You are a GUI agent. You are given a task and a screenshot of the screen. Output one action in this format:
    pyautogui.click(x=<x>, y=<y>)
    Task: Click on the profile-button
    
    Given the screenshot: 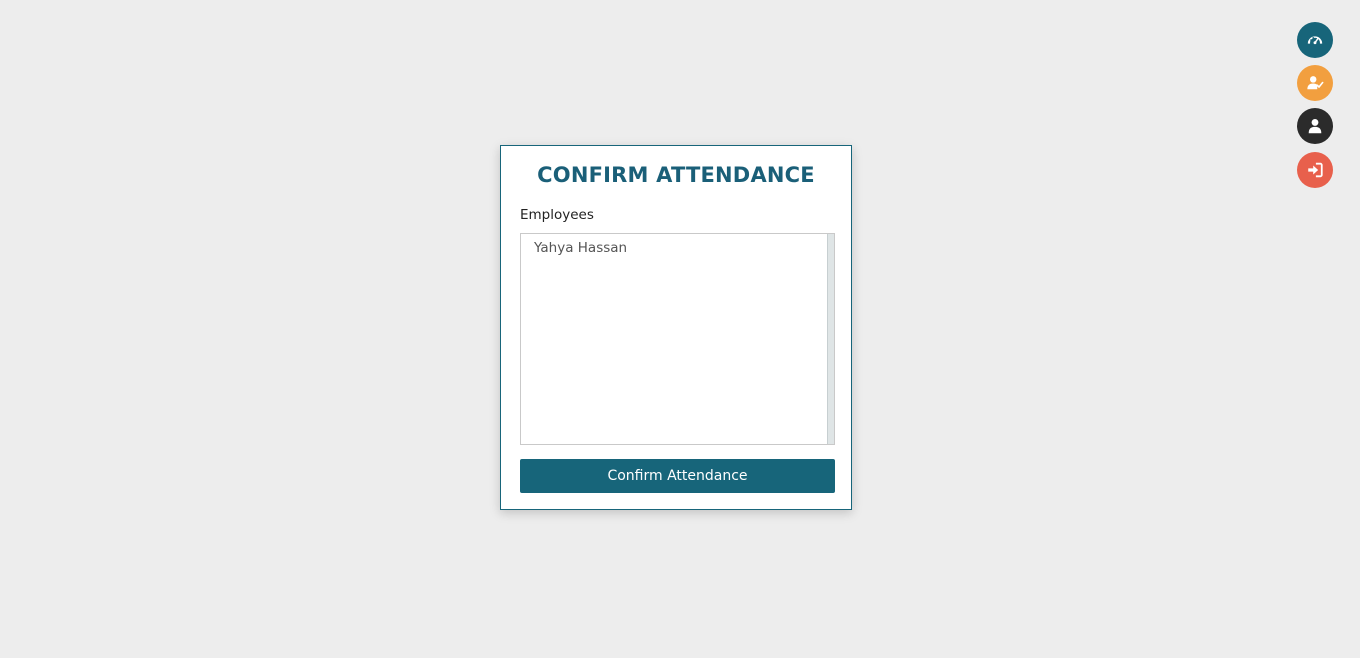 What is the action you would take?
    pyautogui.click(x=1315, y=126)
    